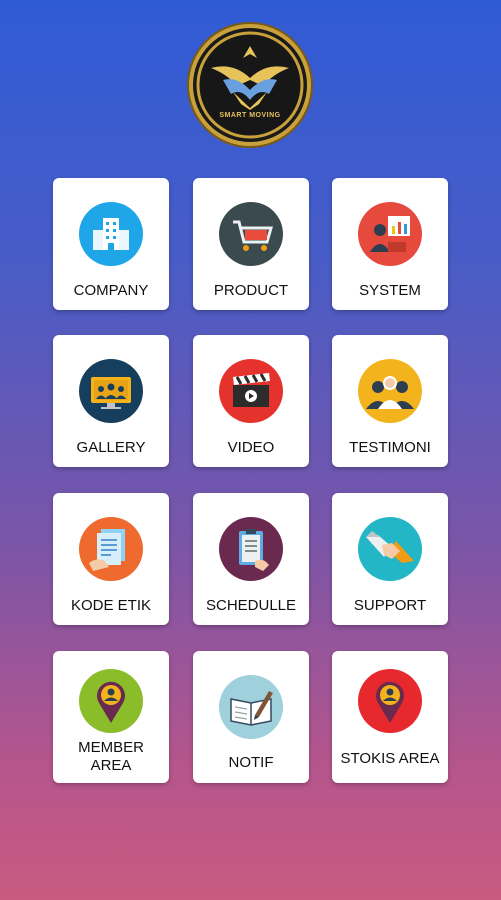 The width and height of the screenshot is (501, 900). Describe the element at coordinates (111, 290) in the screenshot. I see `menu-label: COMPANY` at that location.